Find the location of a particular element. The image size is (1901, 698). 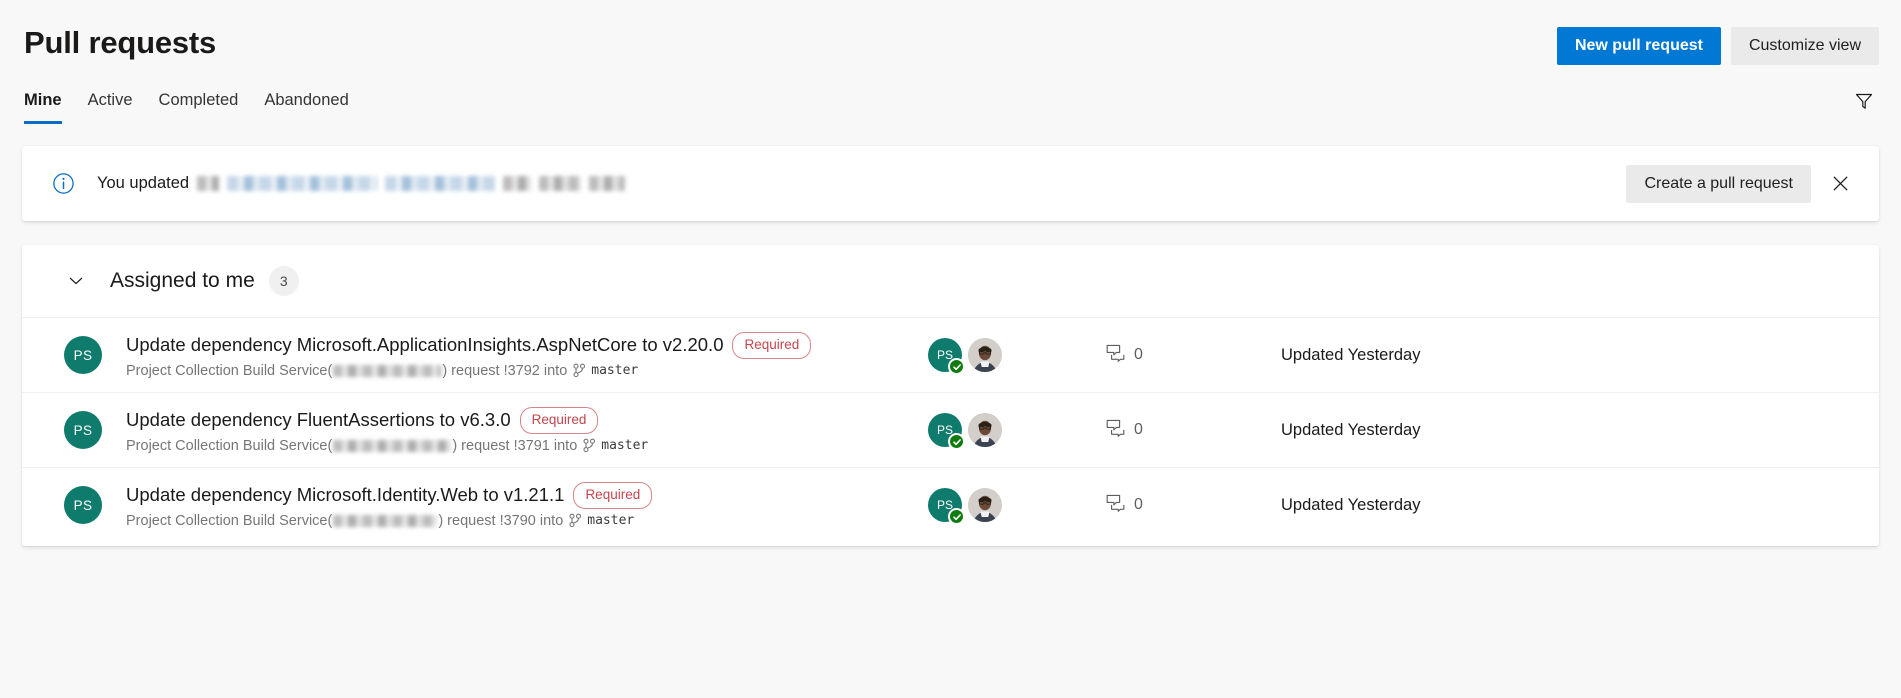

banner-actions: Create a pull request is located at coordinates (1741, 183).